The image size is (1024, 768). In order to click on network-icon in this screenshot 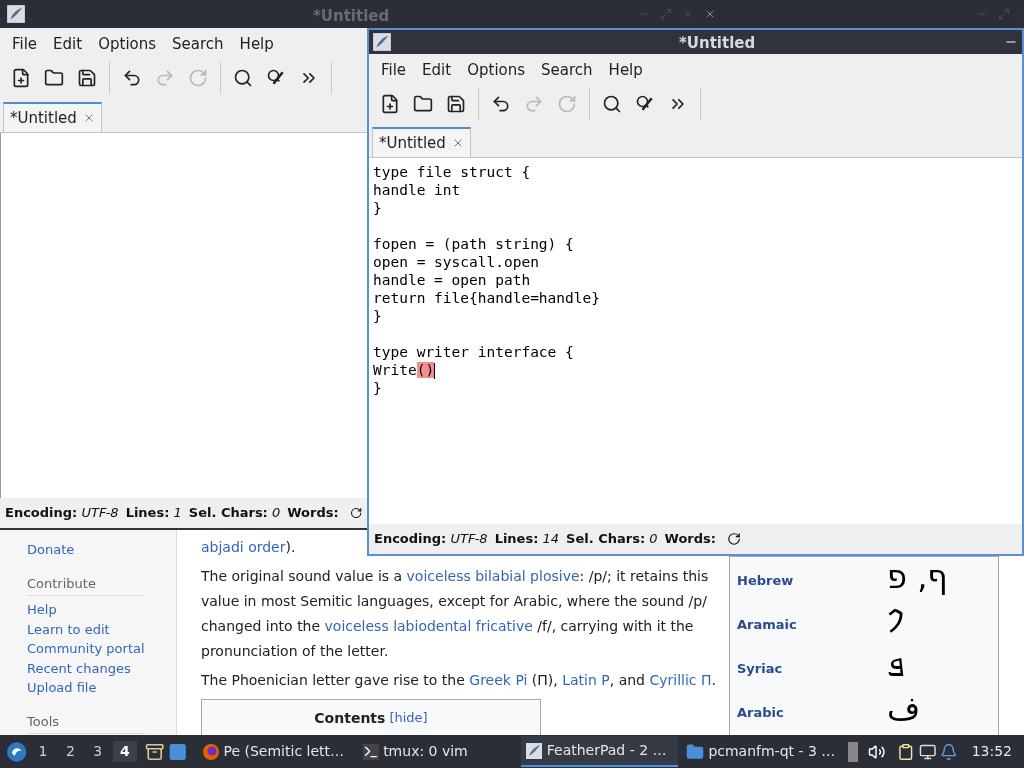, I will do `click(927, 751)`.